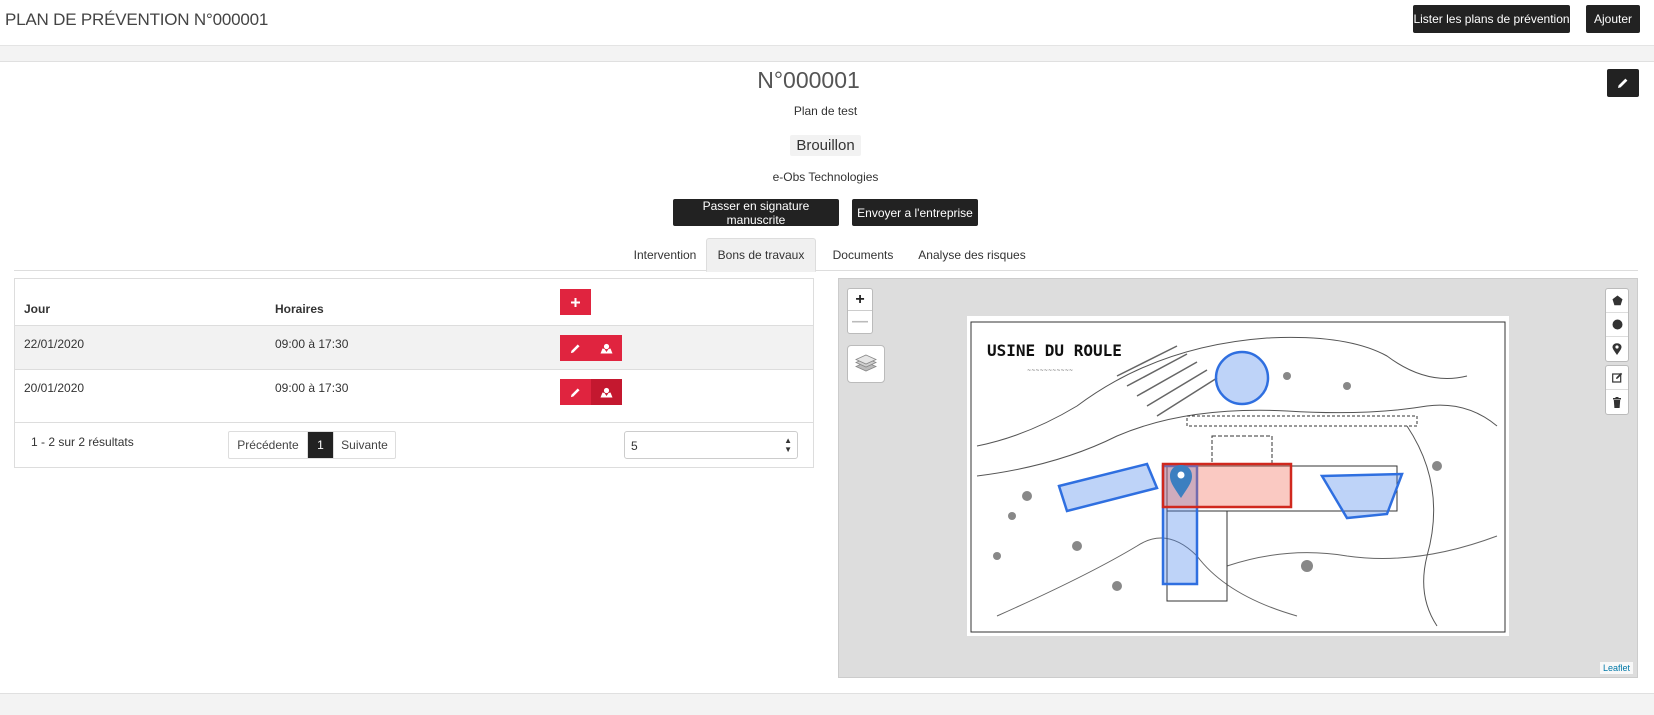 This screenshot has height=715, width=1654. I want to click on results-count: 1 - 2 sur 2 résultats, so click(82, 442).